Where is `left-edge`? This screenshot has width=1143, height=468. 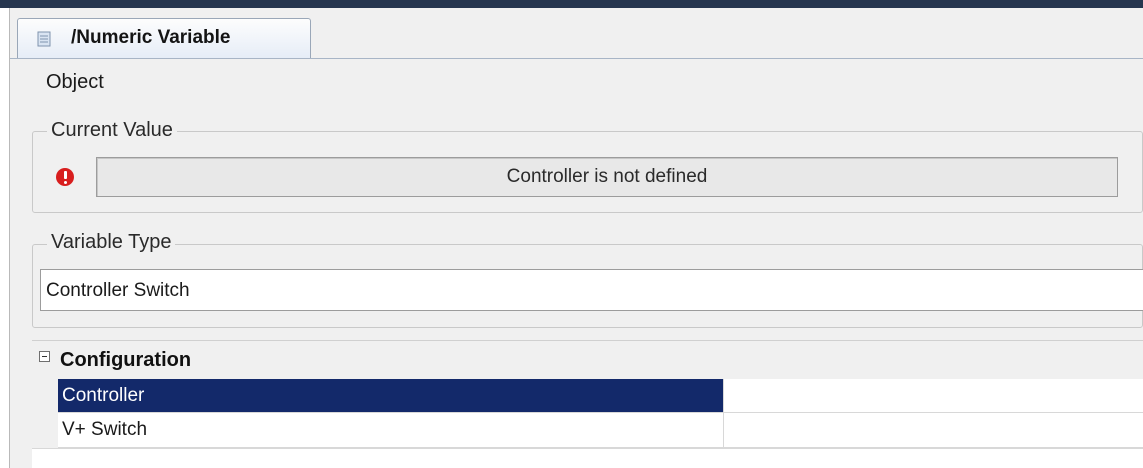 left-edge is located at coordinates (5, 238).